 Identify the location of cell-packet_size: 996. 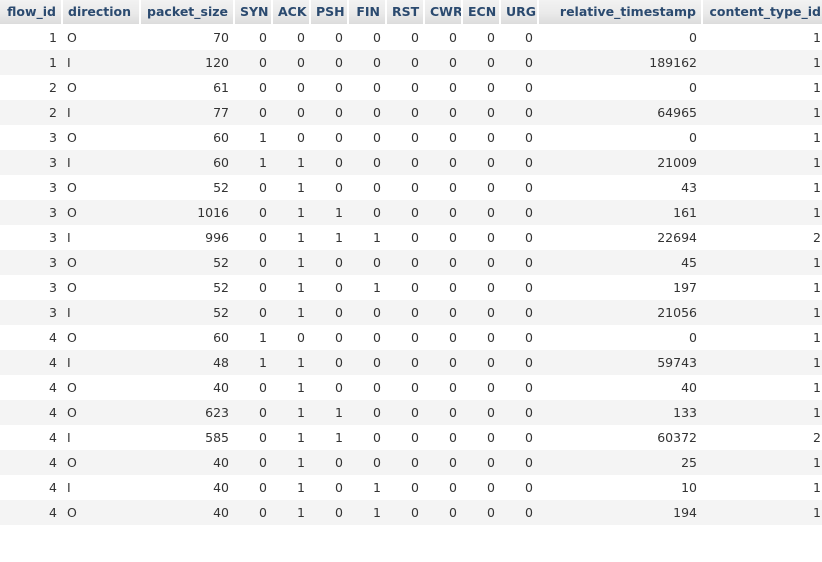
(217, 237).